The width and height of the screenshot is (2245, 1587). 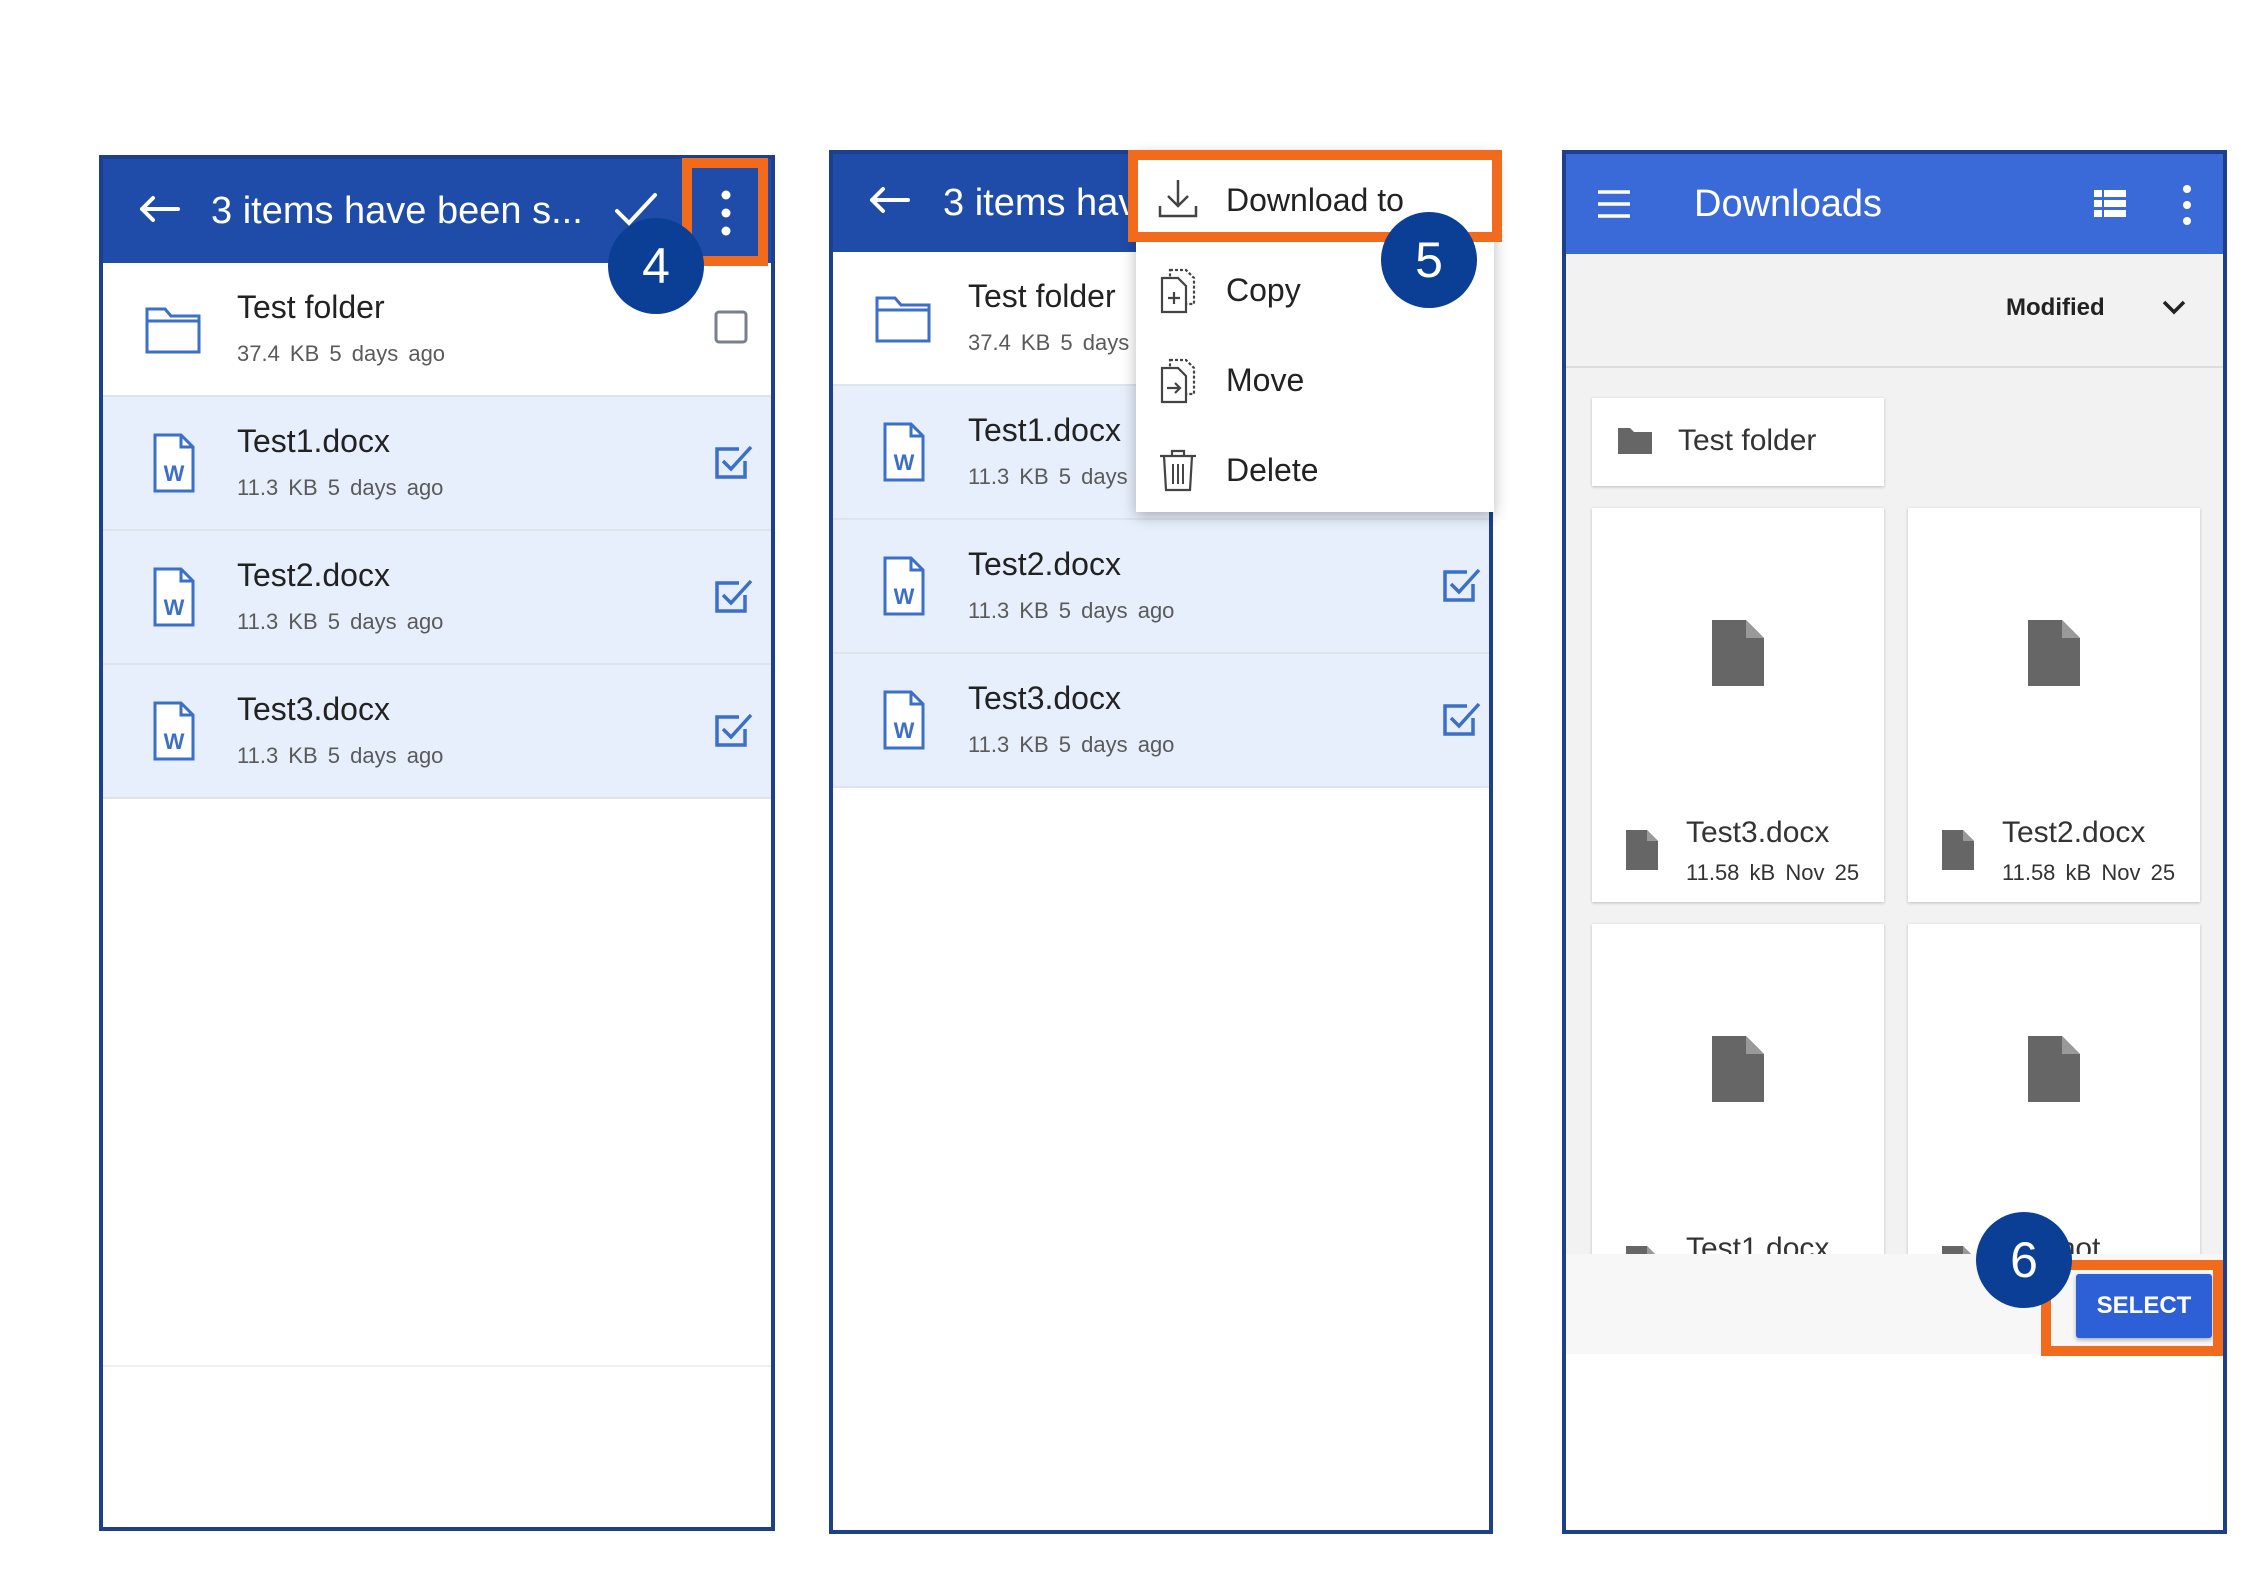 I want to click on copy-icon, so click(x=1178, y=290).